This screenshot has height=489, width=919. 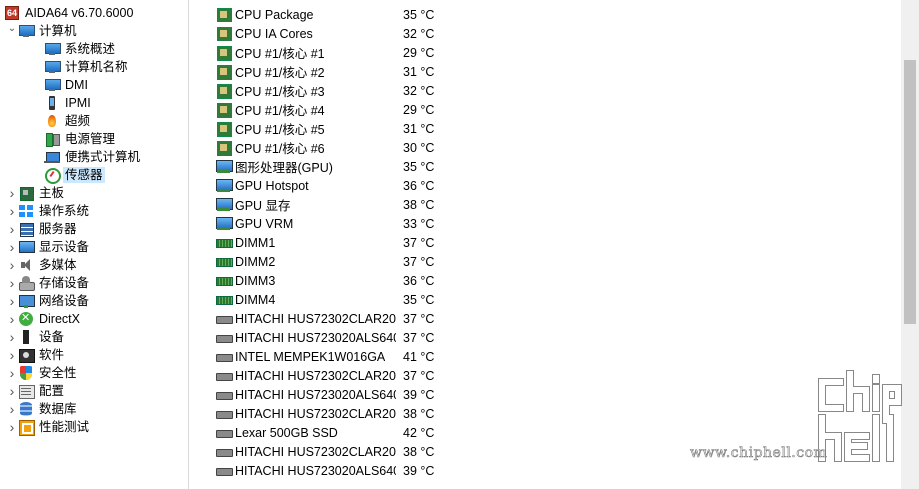 What do you see at coordinates (419, 299) in the screenshot?
I see `sensor-value: 35 °C` at bounding box center [419, 299].